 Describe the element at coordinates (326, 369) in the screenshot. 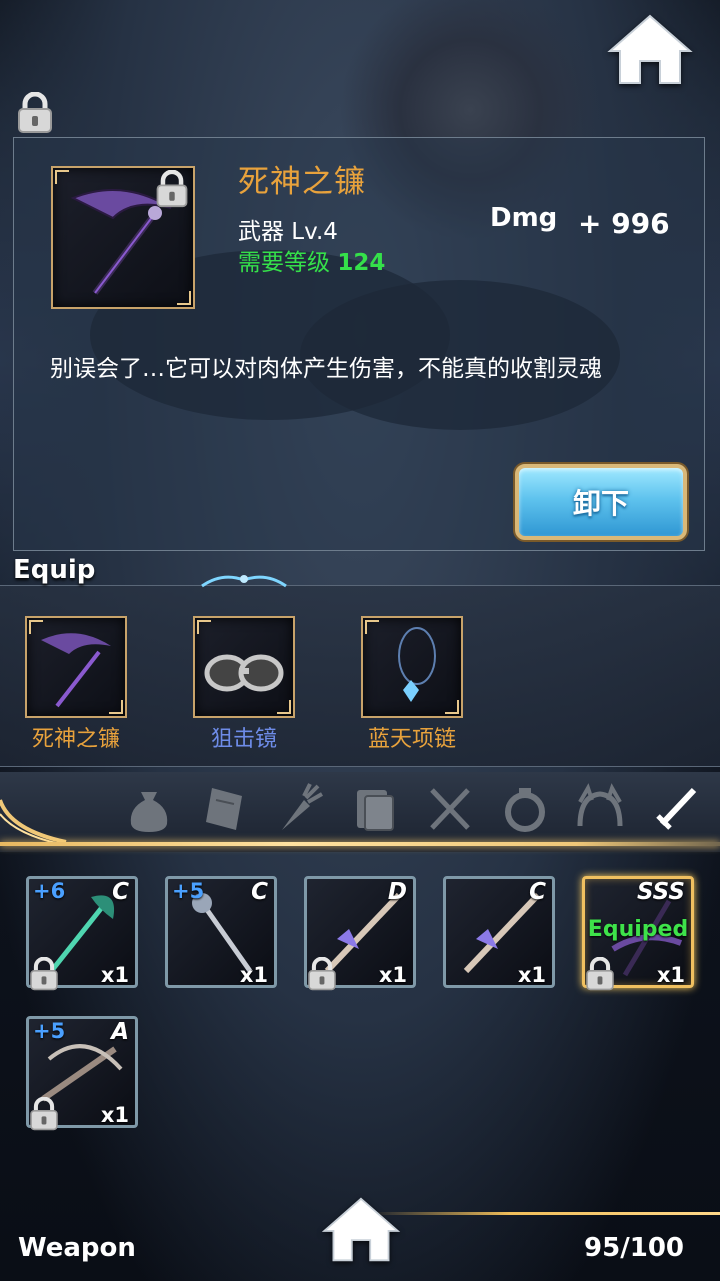

I see `item-description: 别误会了…它可以对肉体产生伤害，不能真的收割灵魂` at that location.